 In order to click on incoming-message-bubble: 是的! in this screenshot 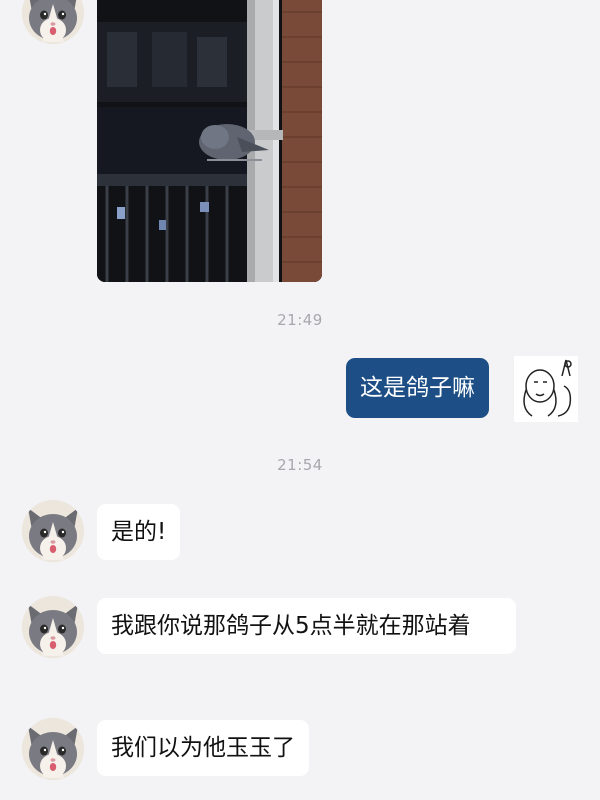, I will do `click(139, 532)`.